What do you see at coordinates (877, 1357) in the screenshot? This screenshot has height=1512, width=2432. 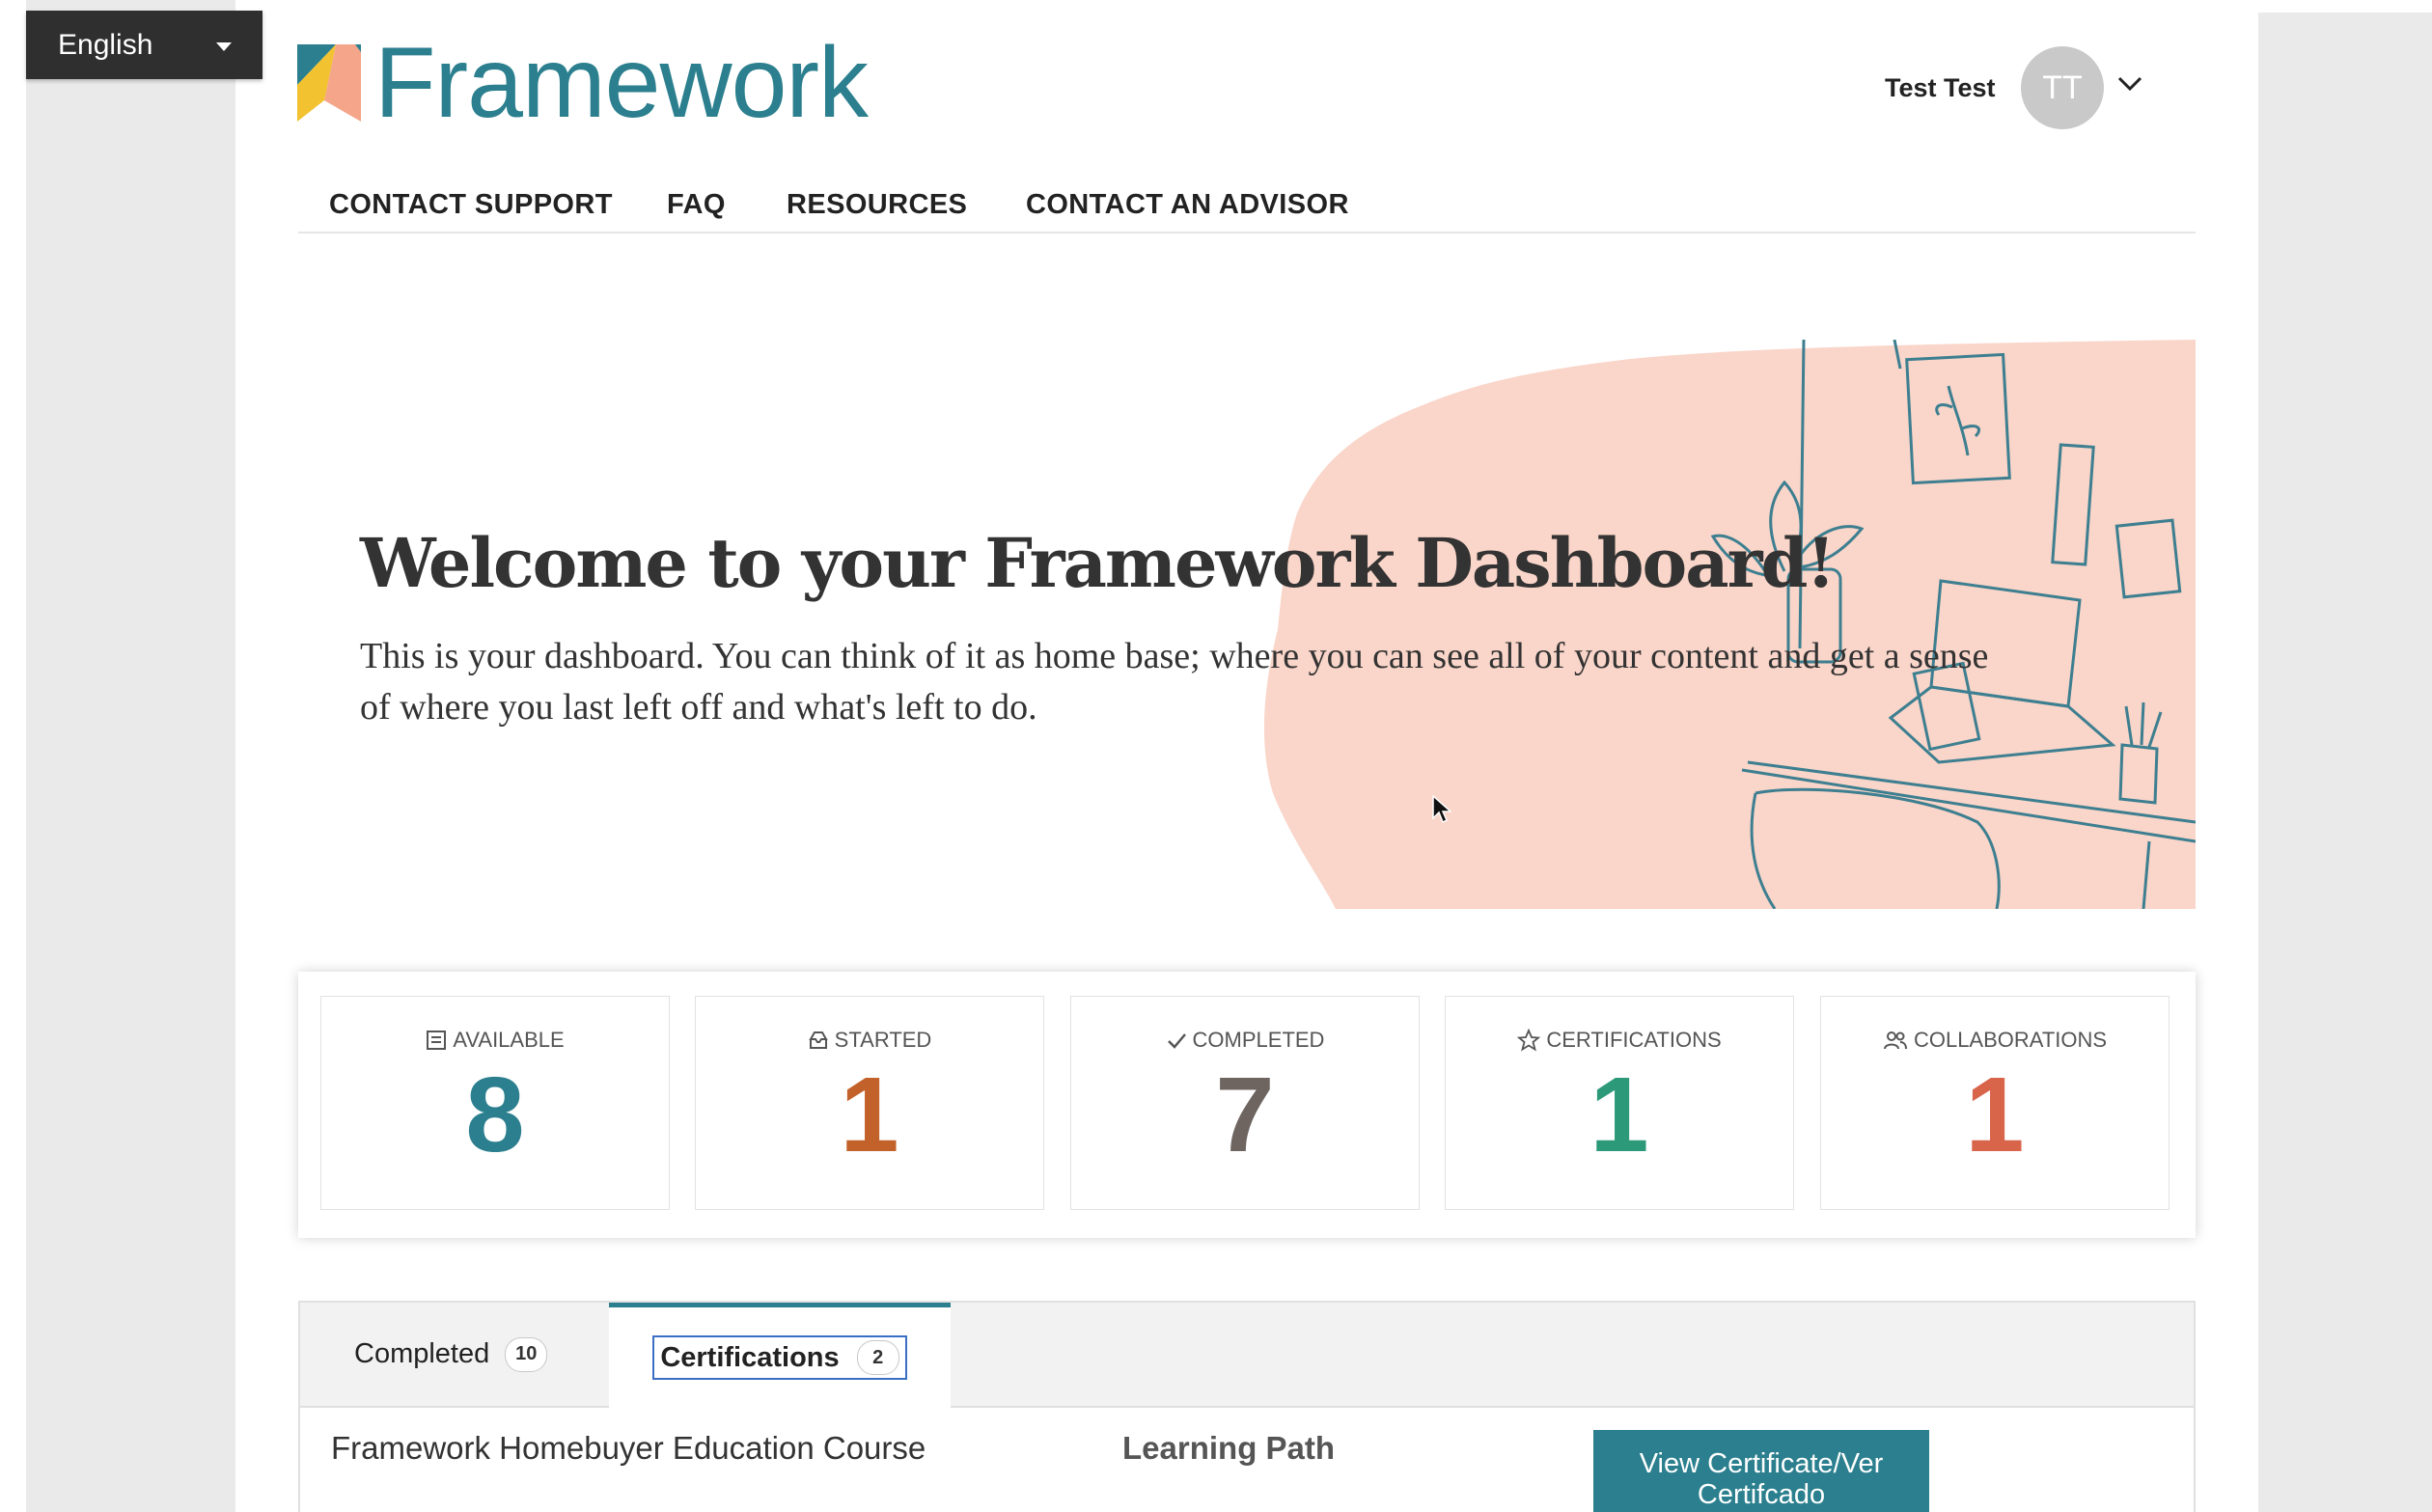 I see `tab-certifications-count: 2` at bounding box center [877, 1357].